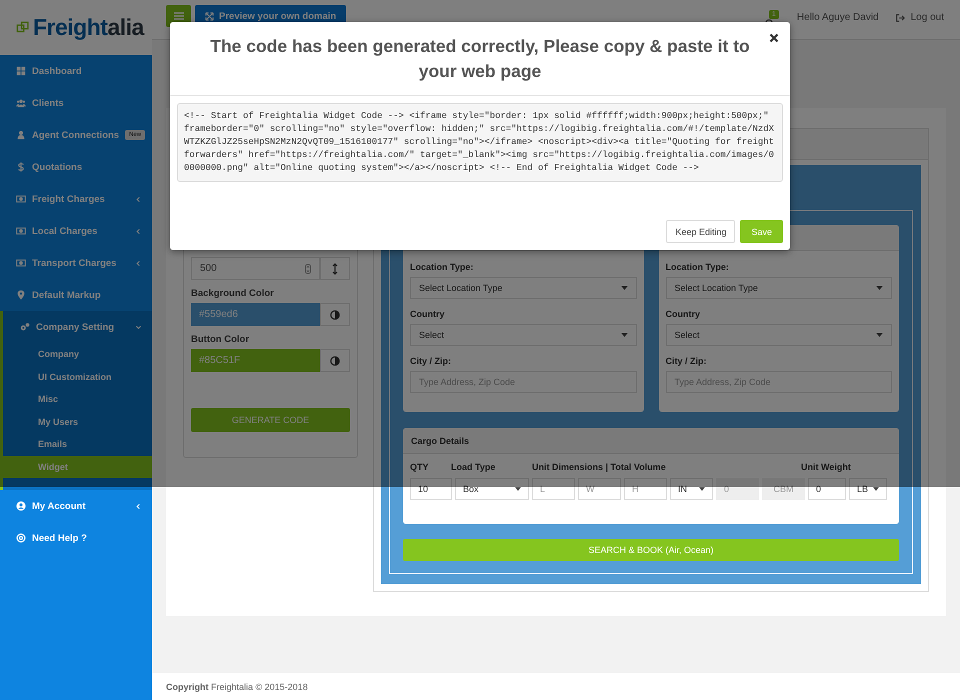 The width and height of the screenshot is (960, 700). I want to click on cogs-icon, so click(25, 327).